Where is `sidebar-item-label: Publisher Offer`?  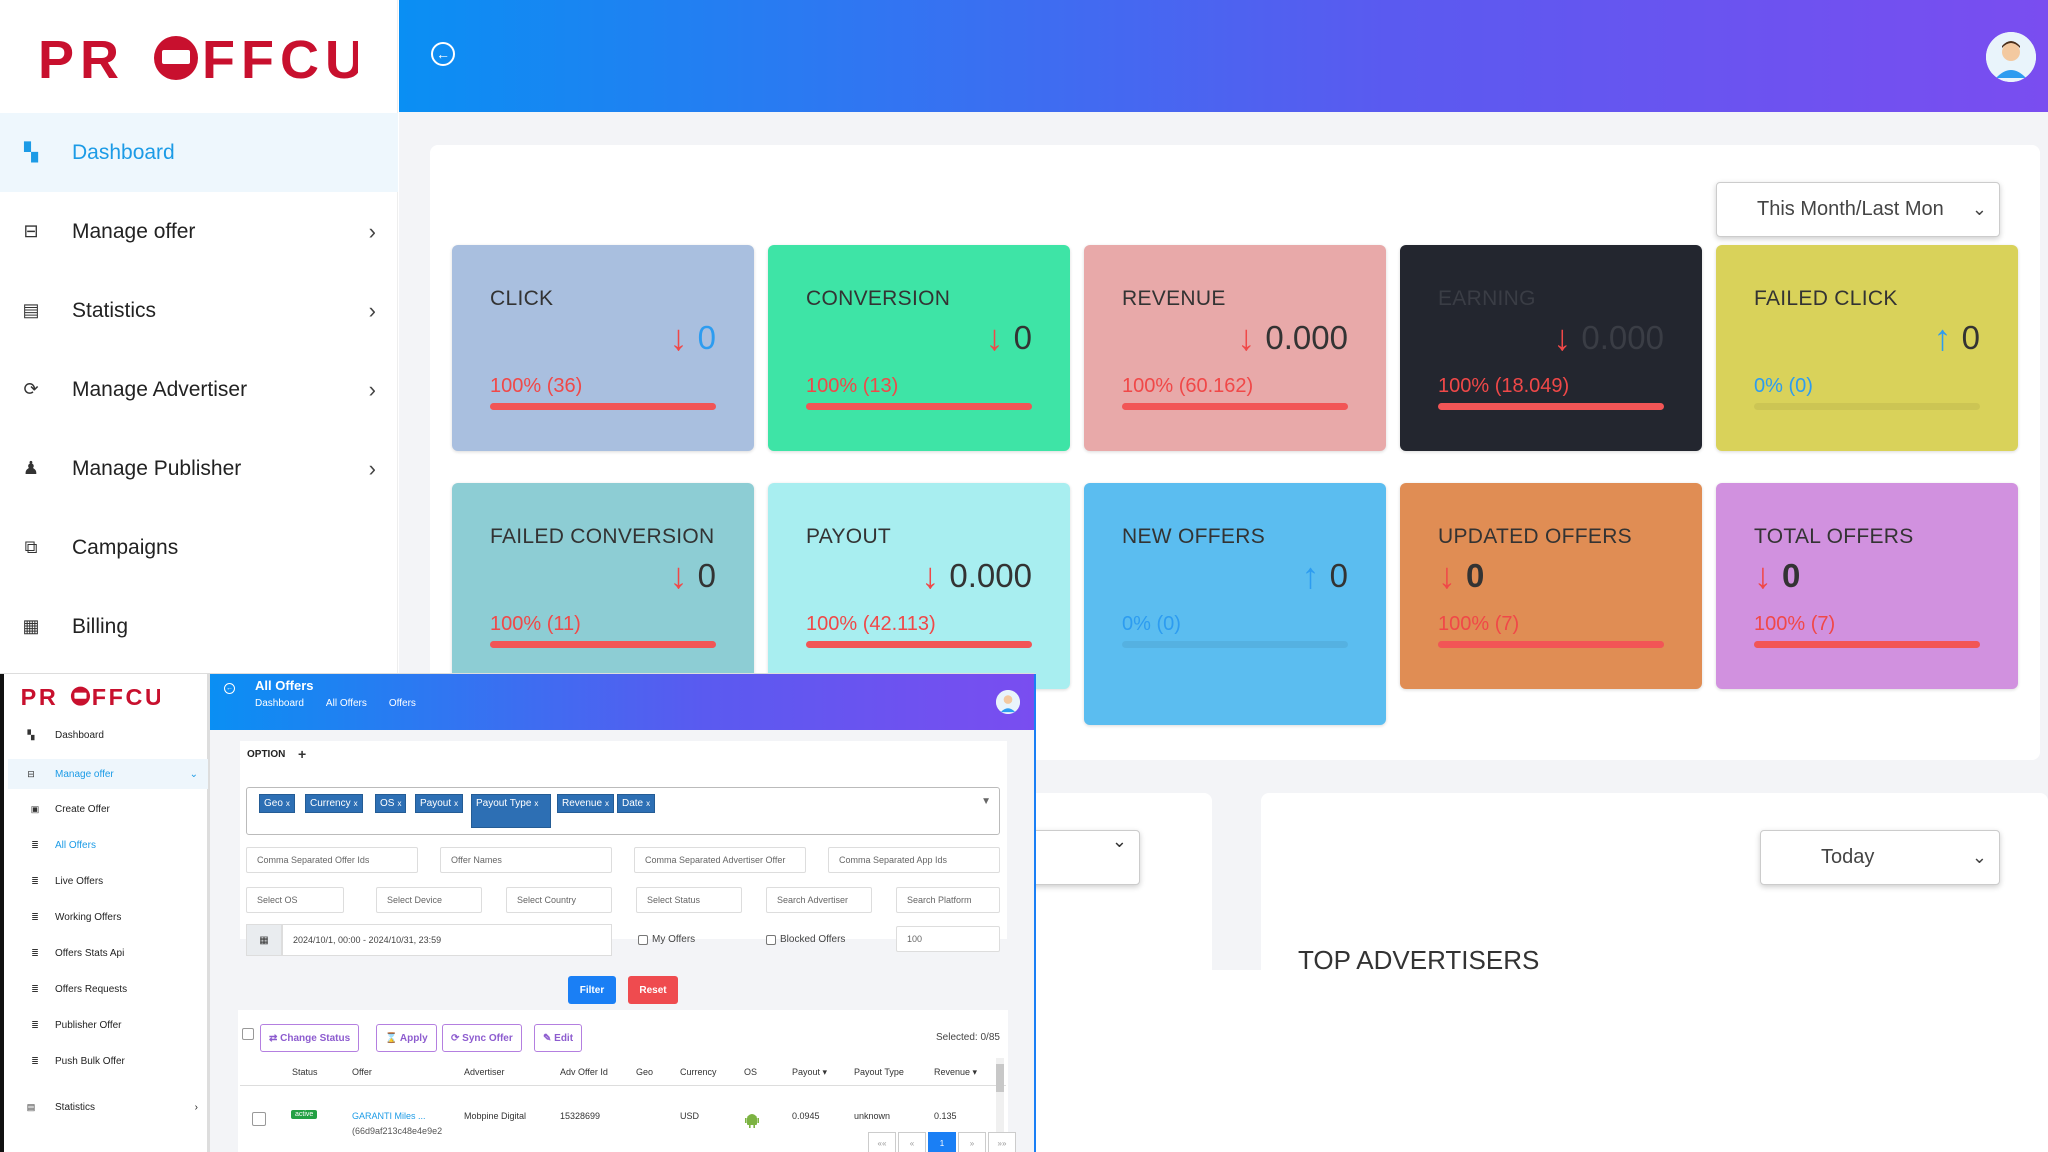
sidebar-item-label: Publisher Offer is located at coordinates (88, 1025).